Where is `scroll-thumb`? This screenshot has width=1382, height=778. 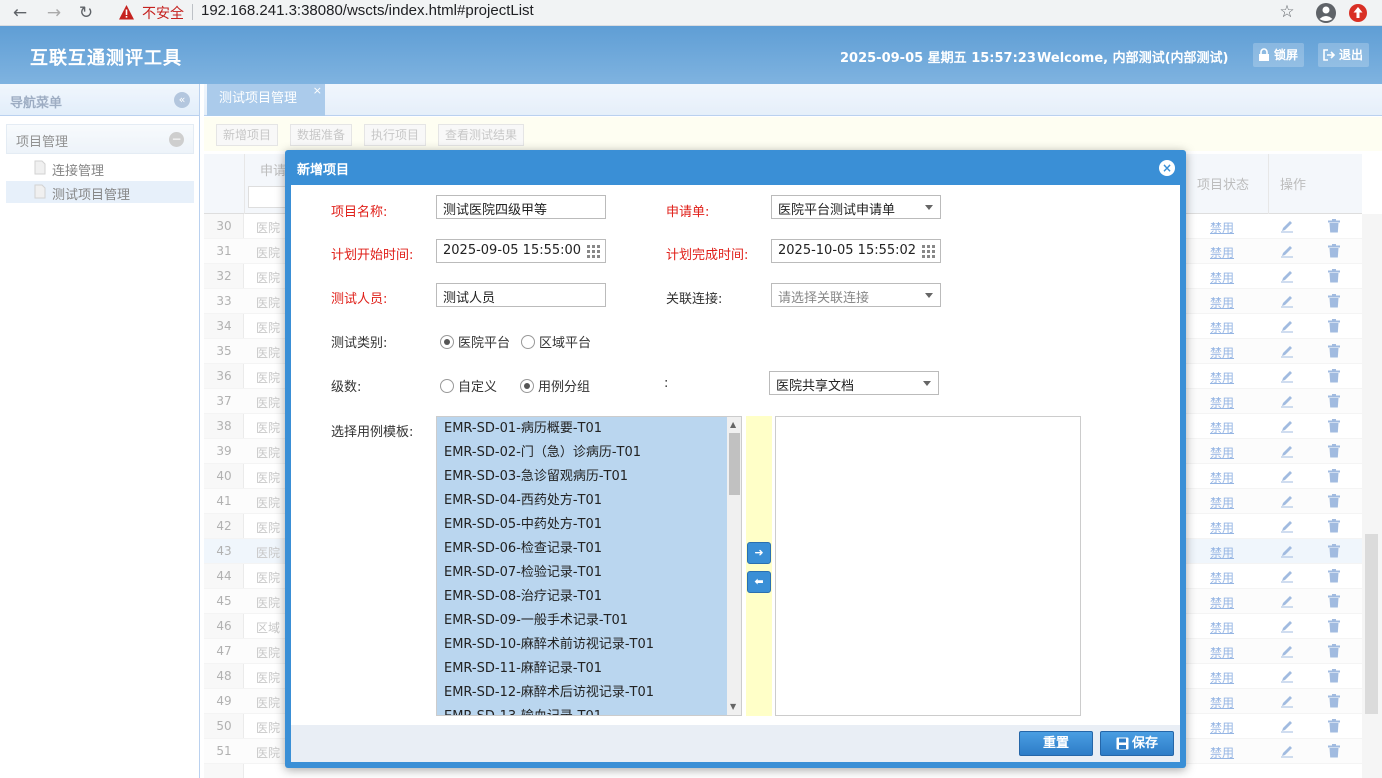 scroll-thumb is located at coordinates (734, 464).